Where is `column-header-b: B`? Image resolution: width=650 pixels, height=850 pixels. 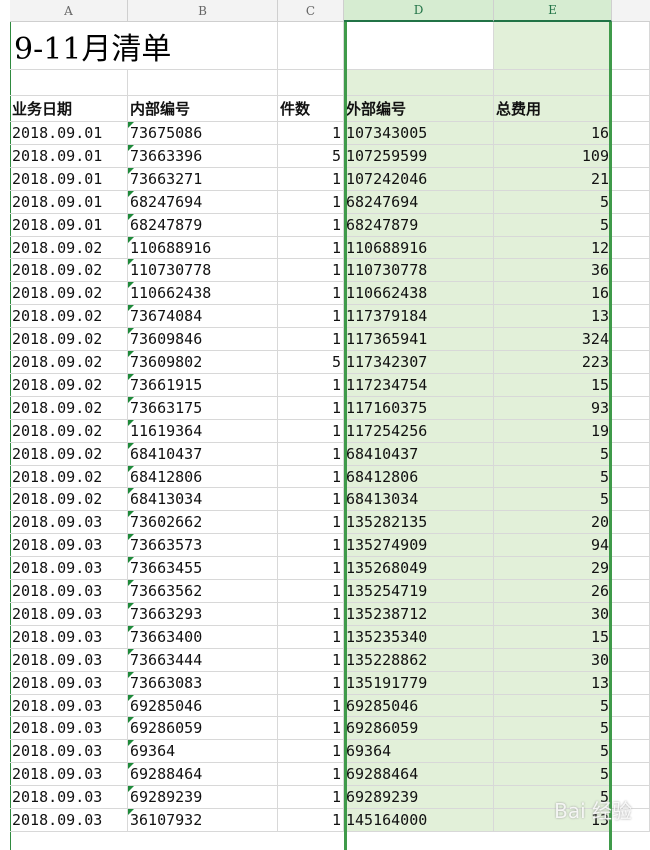 column-header-b: B is located at coordinates (203, 11).